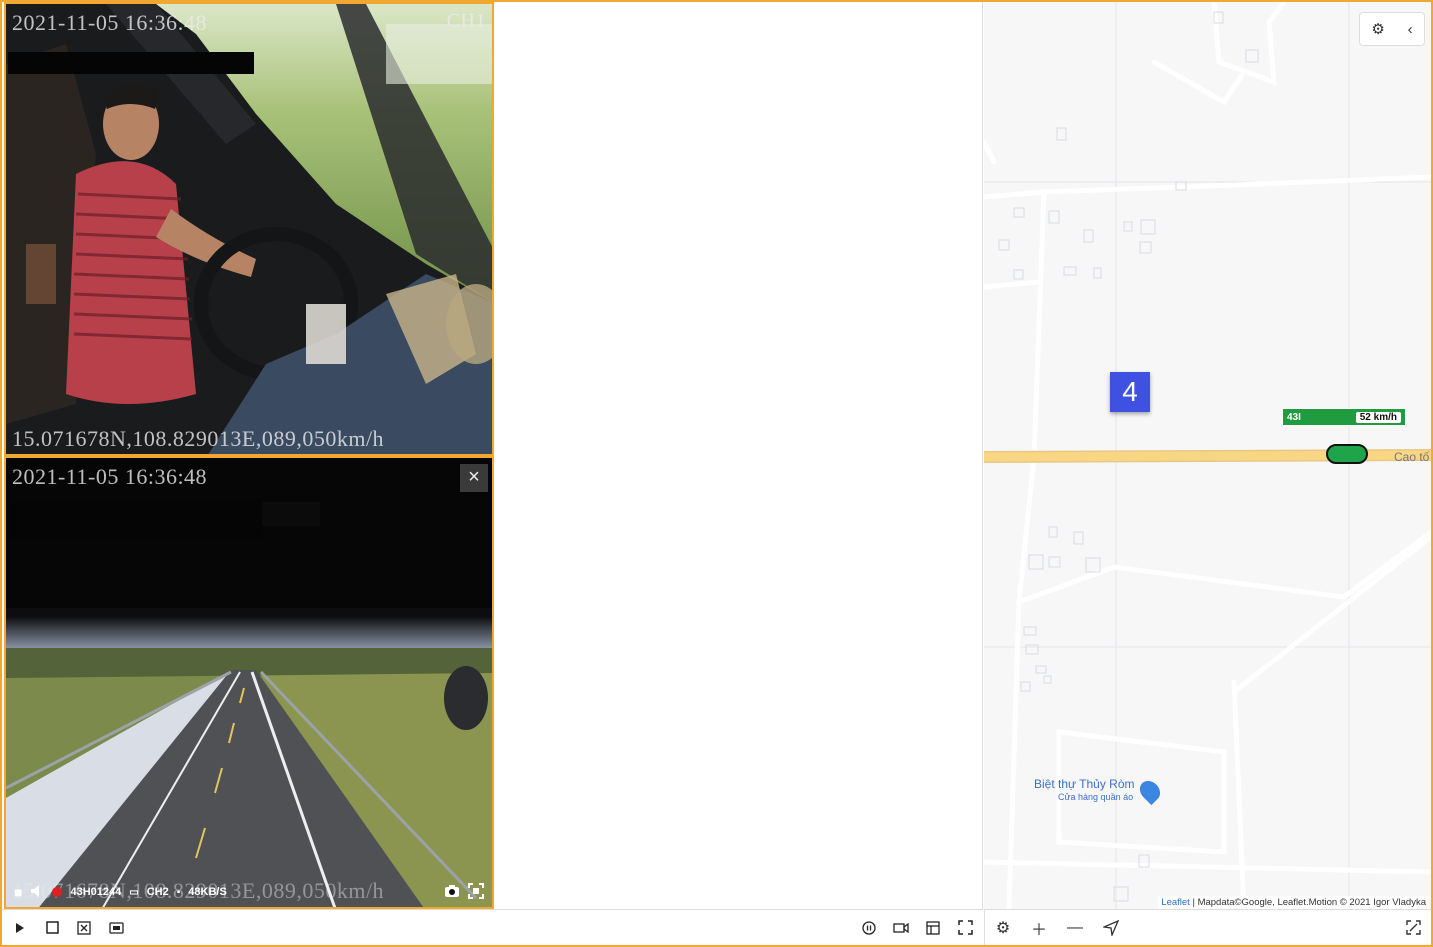 Image resolution: width=1433 pixels, height=947 pixels. I want to click on collapse-chevron-left-icon: ‹, so click(1410, 29).